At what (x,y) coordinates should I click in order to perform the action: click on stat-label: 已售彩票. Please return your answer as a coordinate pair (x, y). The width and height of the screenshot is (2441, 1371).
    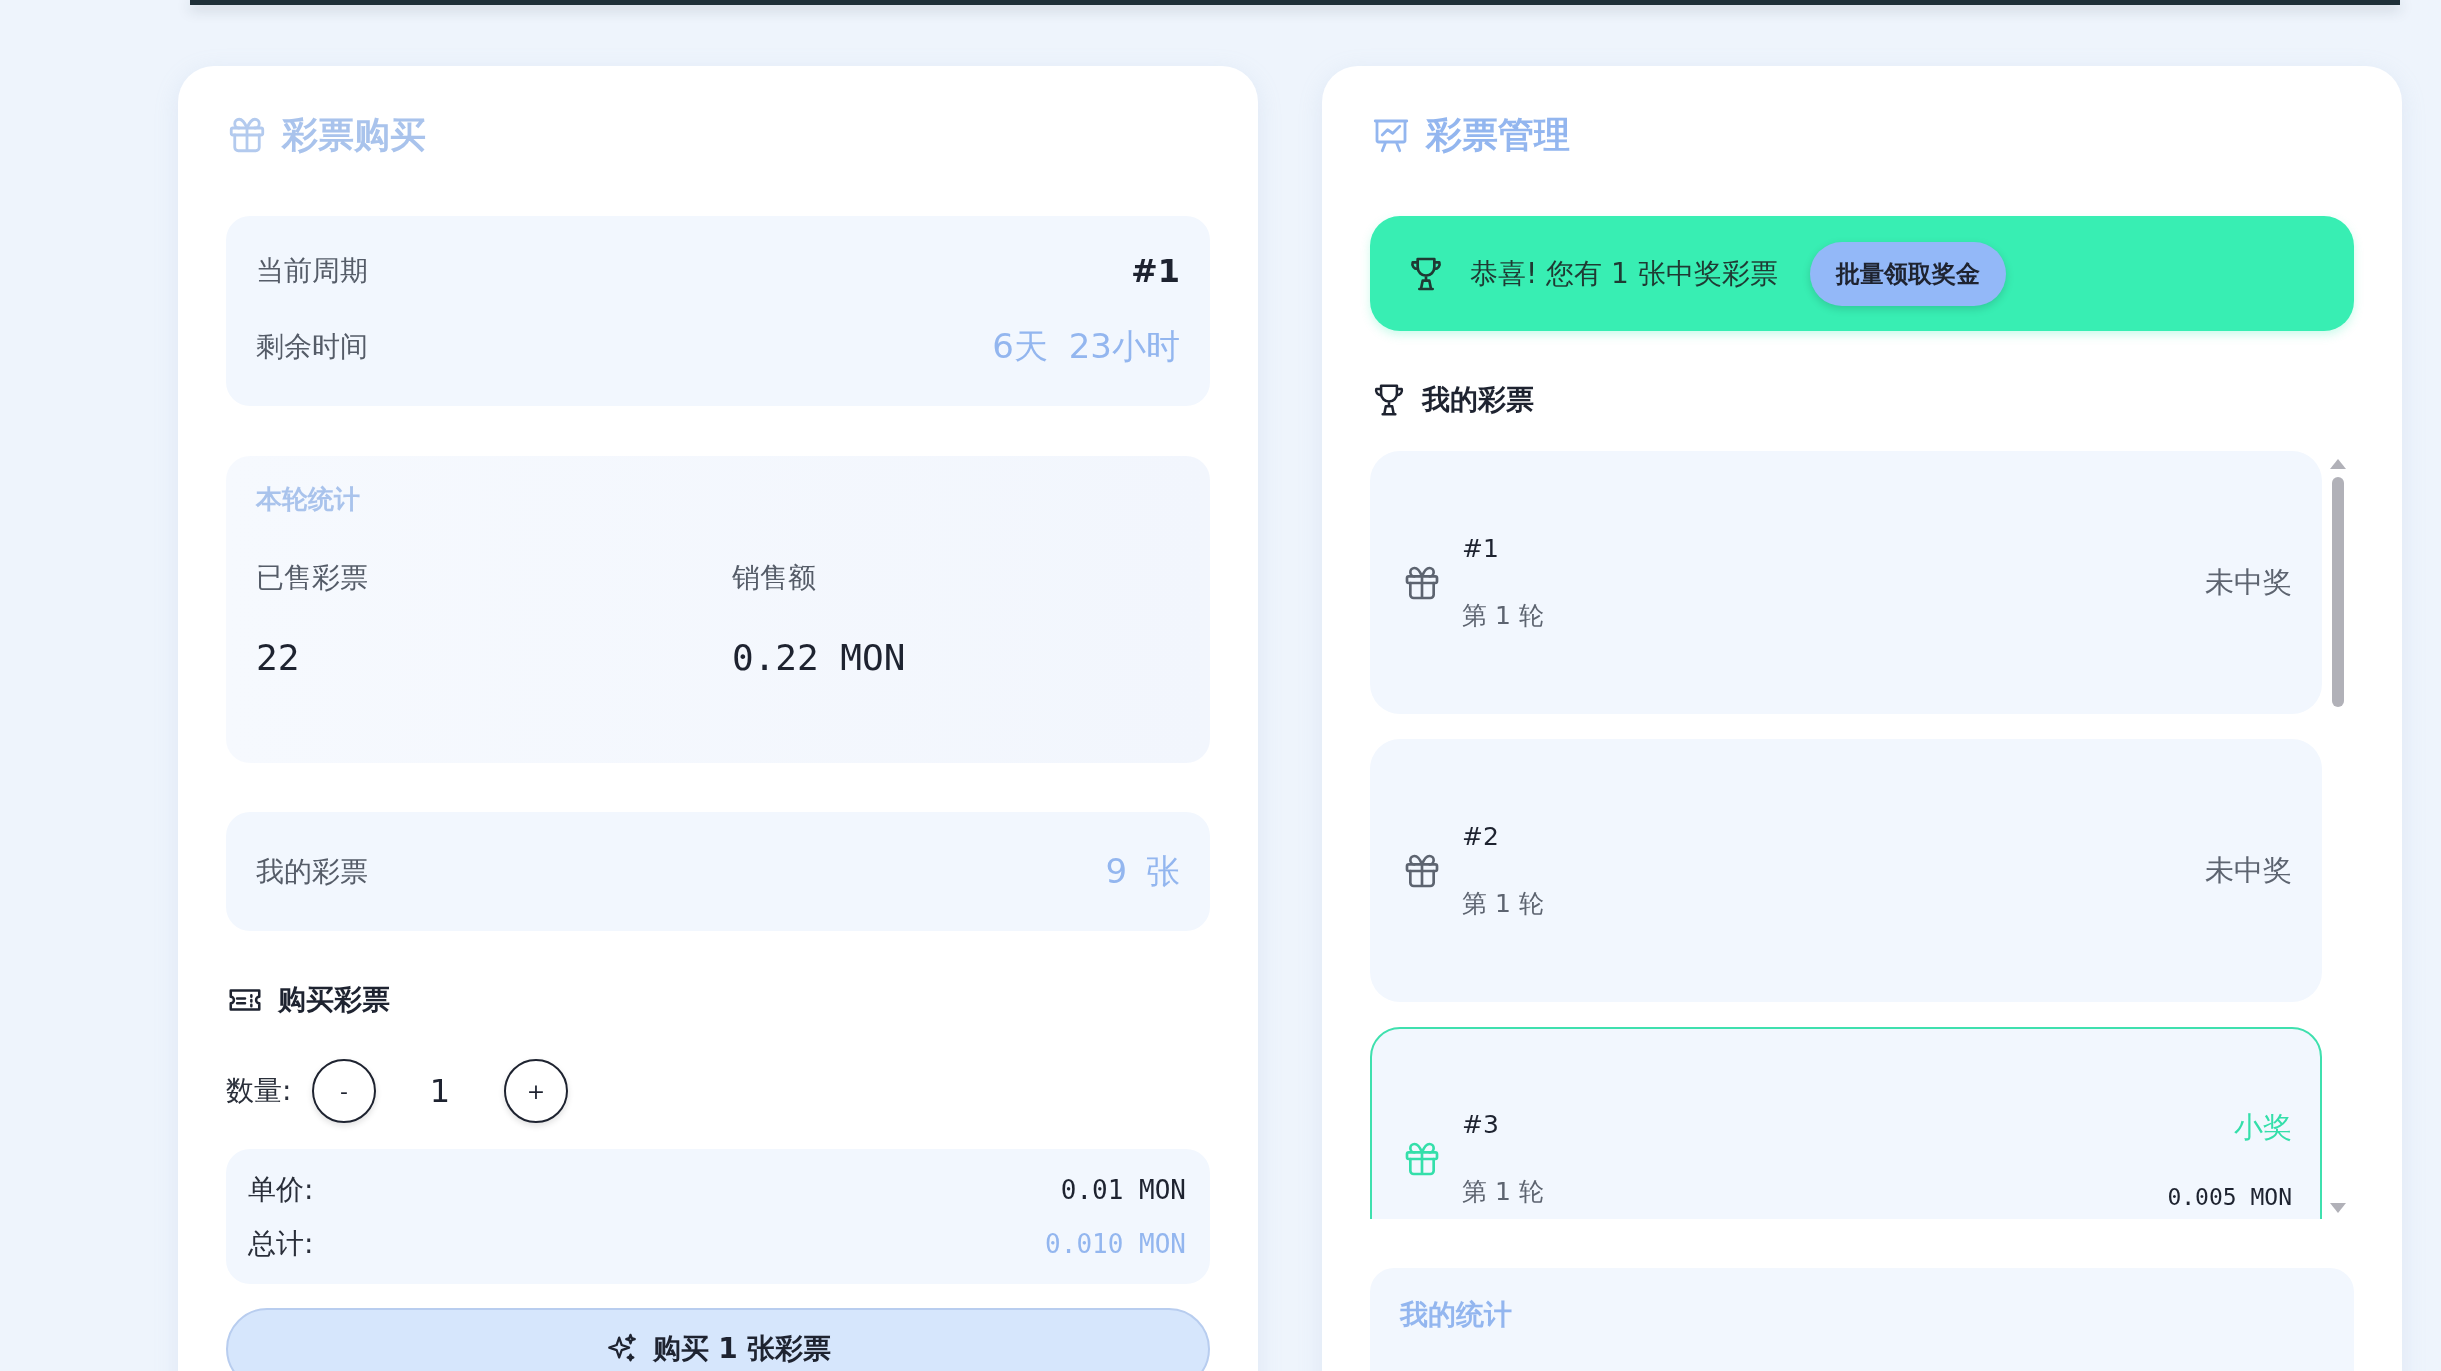
    Looking at the image, I should click on (312, 578).